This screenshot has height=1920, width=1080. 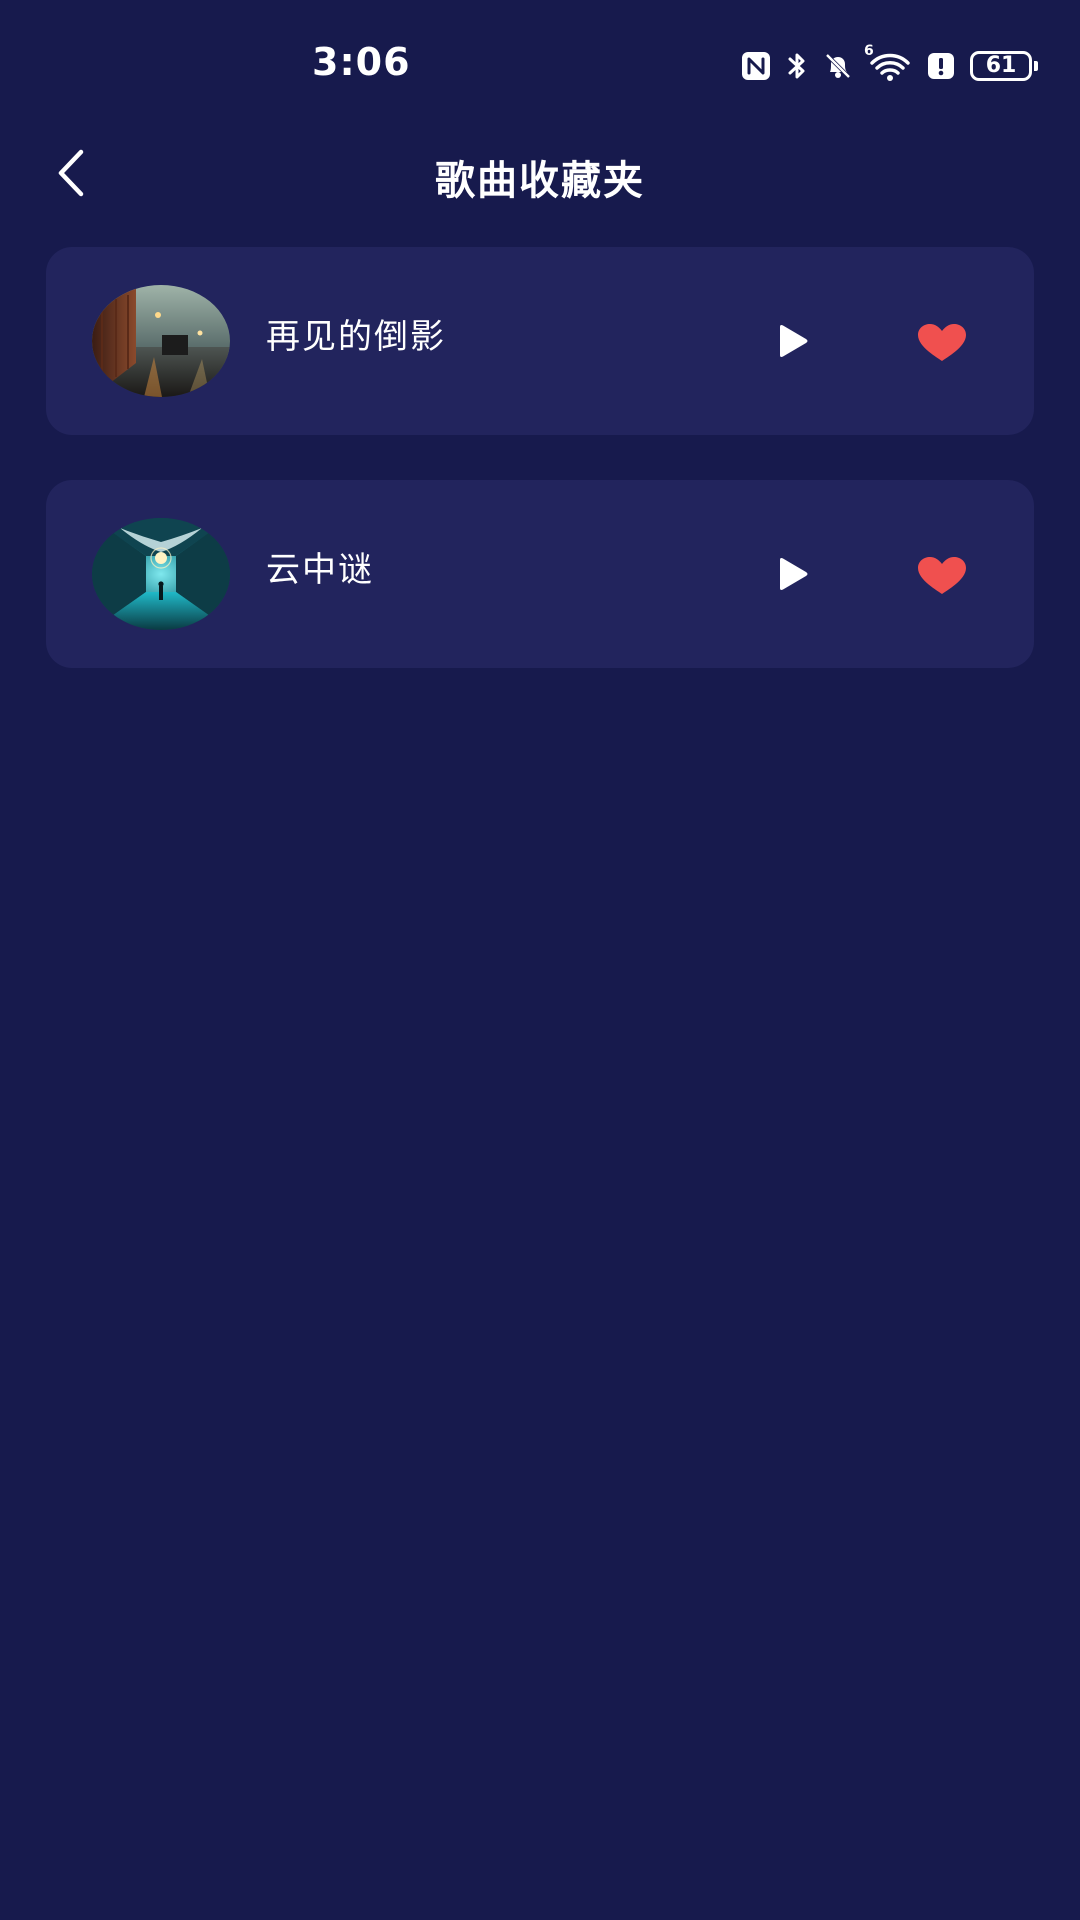 What do you see at coordinates (756, 66) in the screenshot?
I see `nfc-icon` at bounding box center [756, 66].